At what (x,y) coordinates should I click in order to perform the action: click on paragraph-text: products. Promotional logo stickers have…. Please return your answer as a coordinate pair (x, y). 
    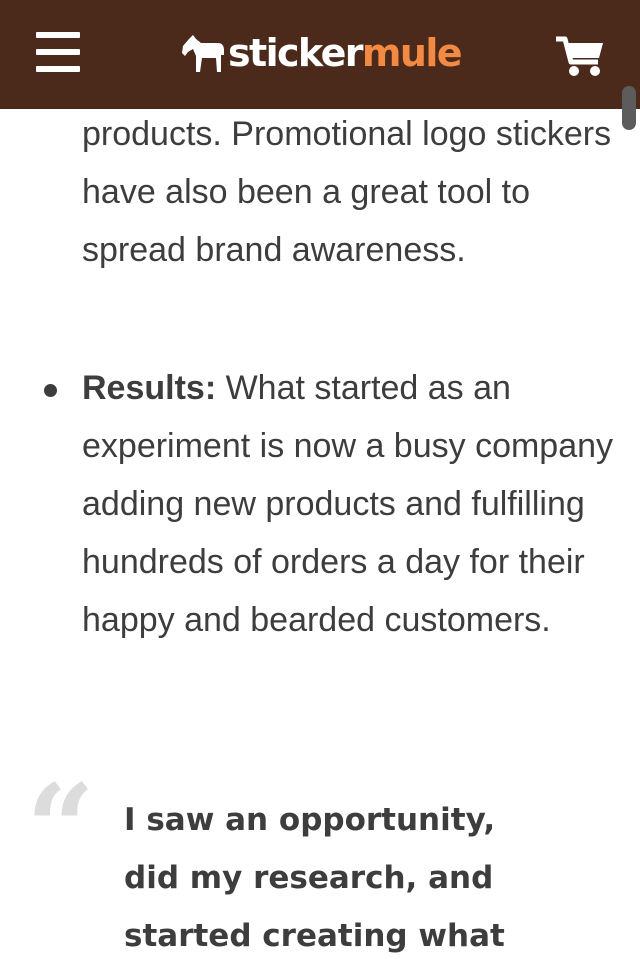
    Looking at the image, I should click on (347, 192).